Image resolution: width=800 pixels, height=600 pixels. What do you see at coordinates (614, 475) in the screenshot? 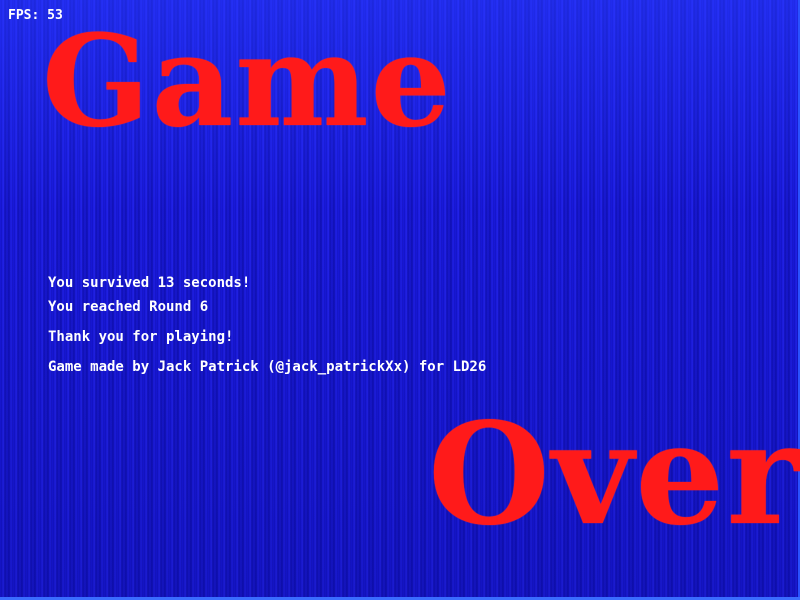
I see `title-over: Over` at bounding box center [614, 475].